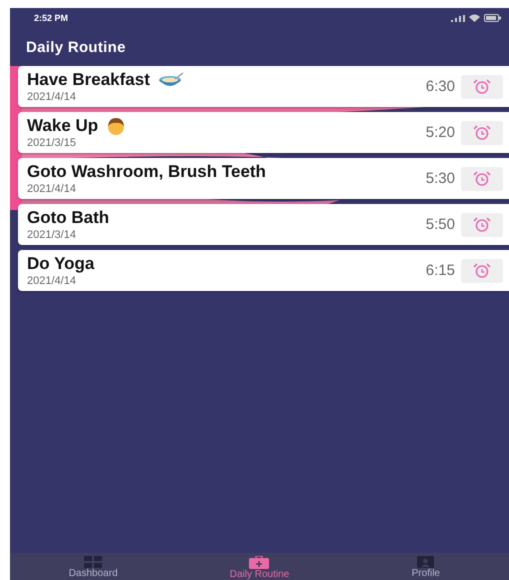  What do you see at coordinates (263, 270) in the screenshot?
I see `routine-card: Do Yoga 2021/4/14 6:15` at bounding box center [263, 270].